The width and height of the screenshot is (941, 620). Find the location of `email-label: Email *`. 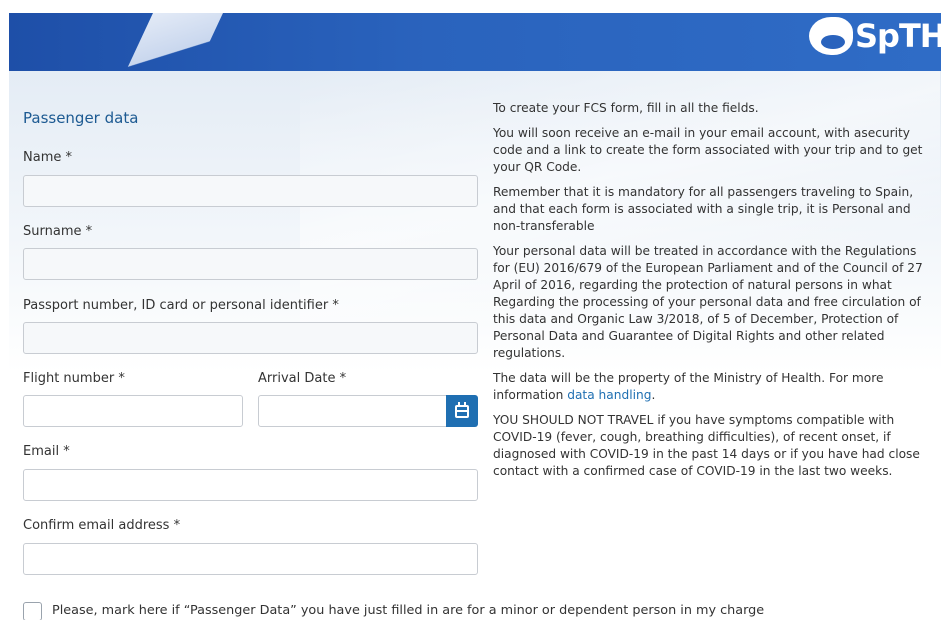

email-label: Email * is located at coordinates (46, 451).